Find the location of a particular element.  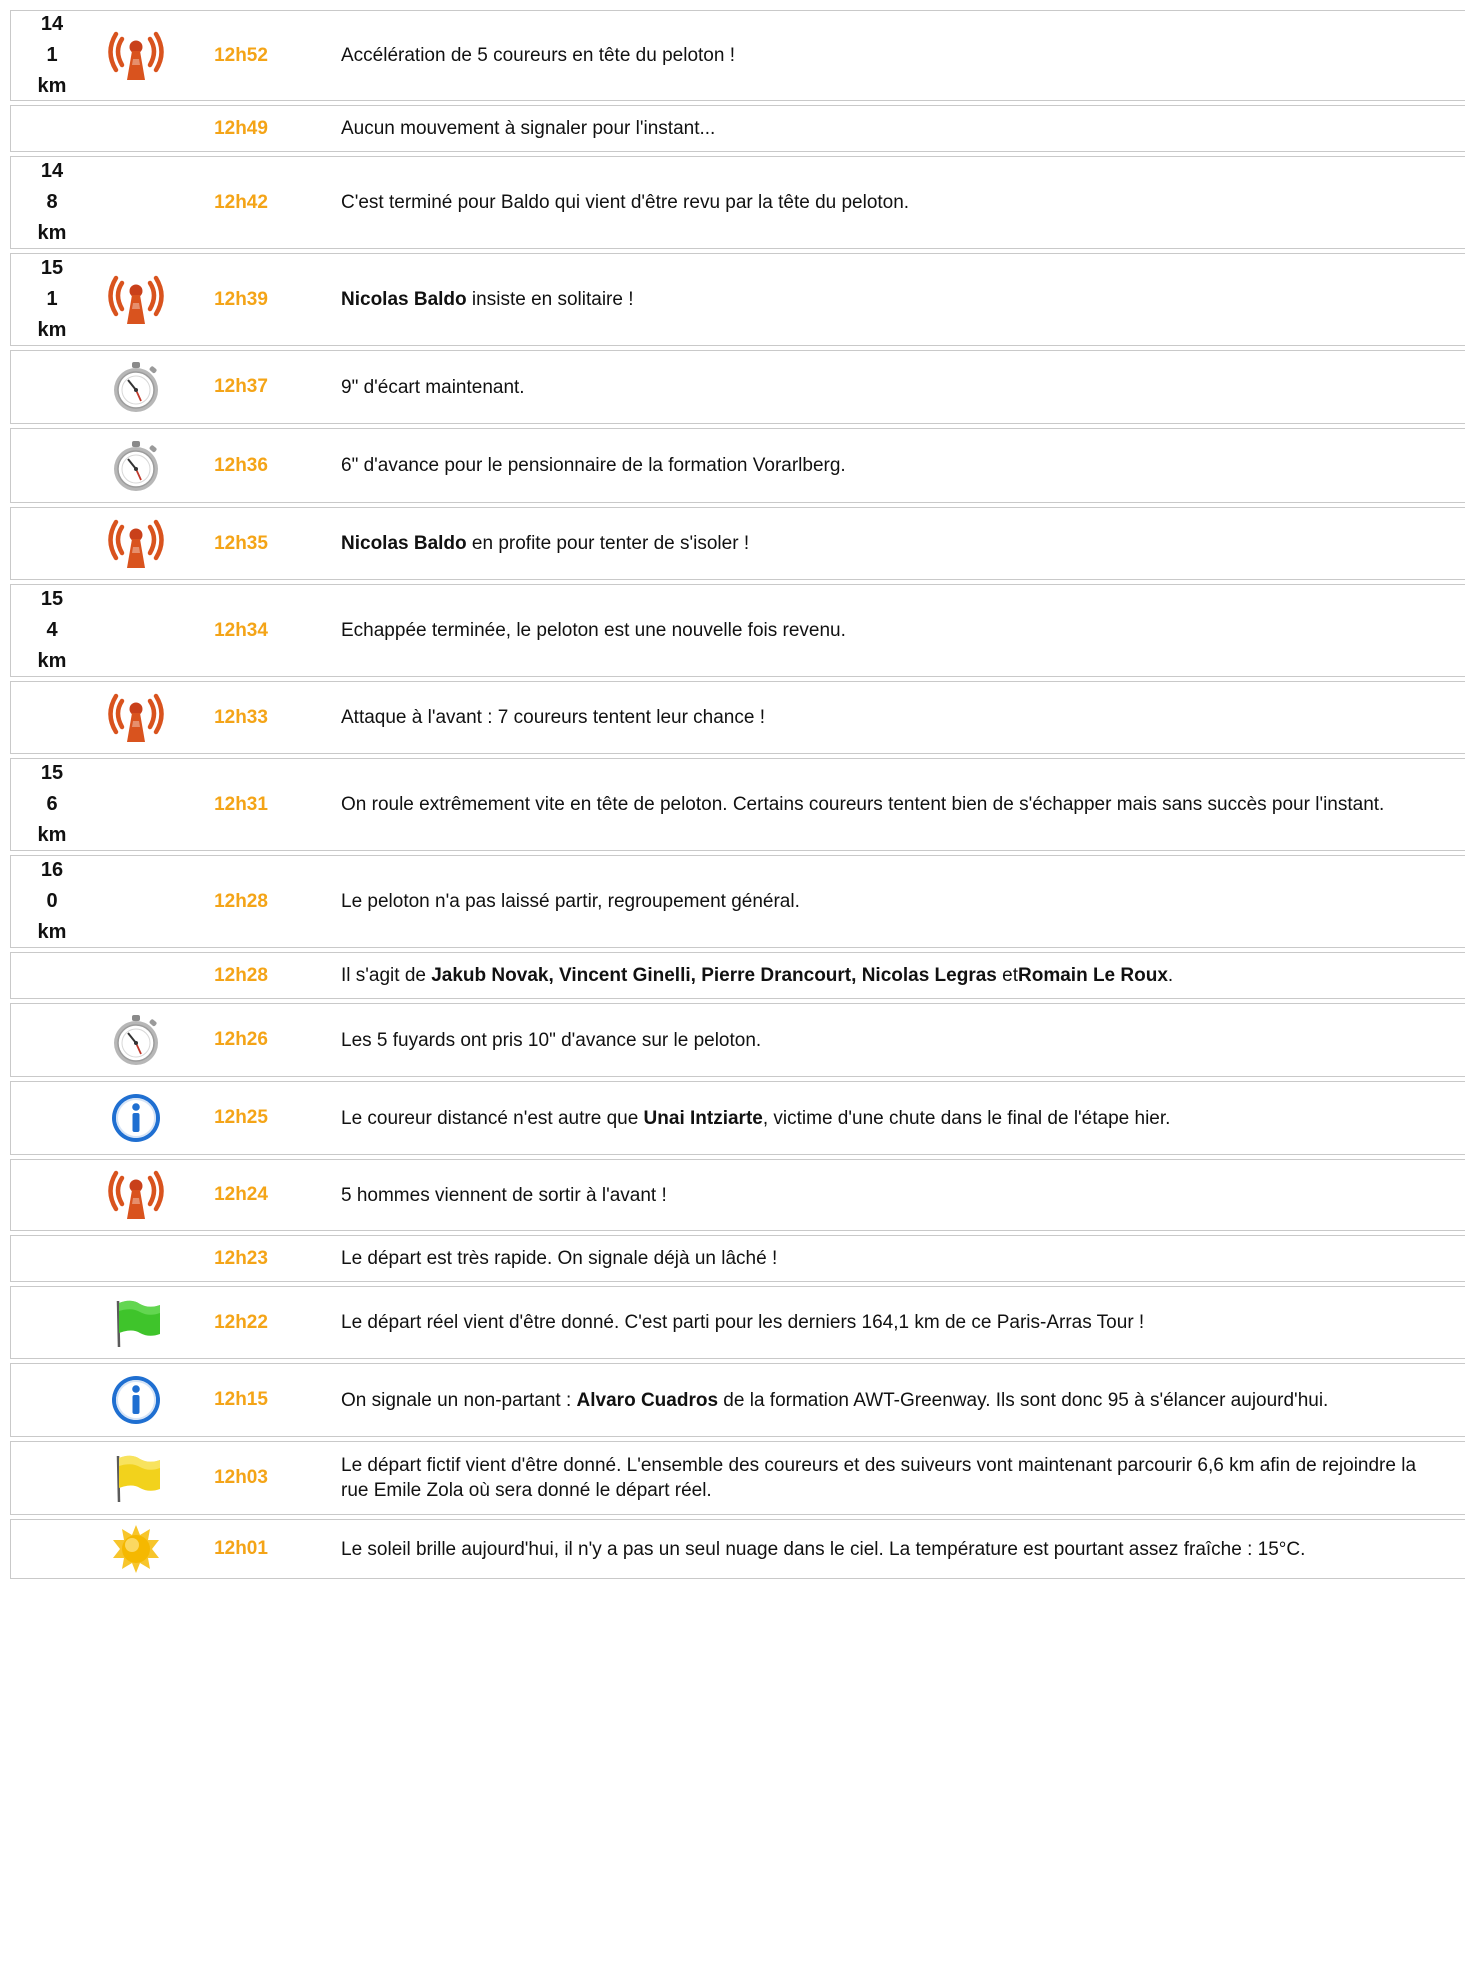

entry-time: 12h42 is located at coordinates (241, 202).